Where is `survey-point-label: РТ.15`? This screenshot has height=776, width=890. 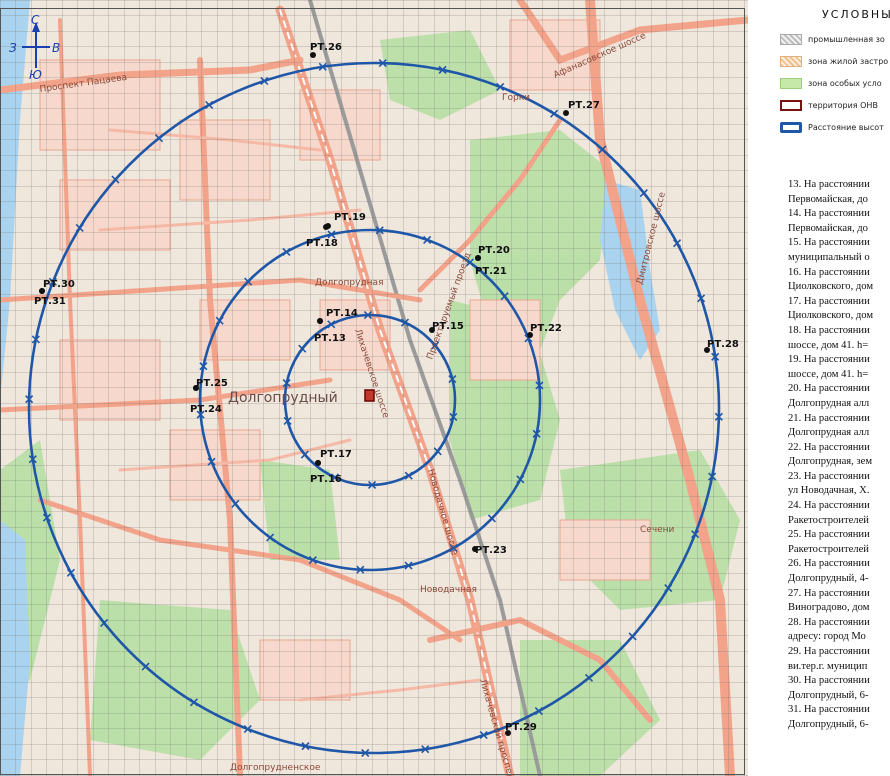 survey-point-label: РТ.15 is located at coordinates (448, 326).